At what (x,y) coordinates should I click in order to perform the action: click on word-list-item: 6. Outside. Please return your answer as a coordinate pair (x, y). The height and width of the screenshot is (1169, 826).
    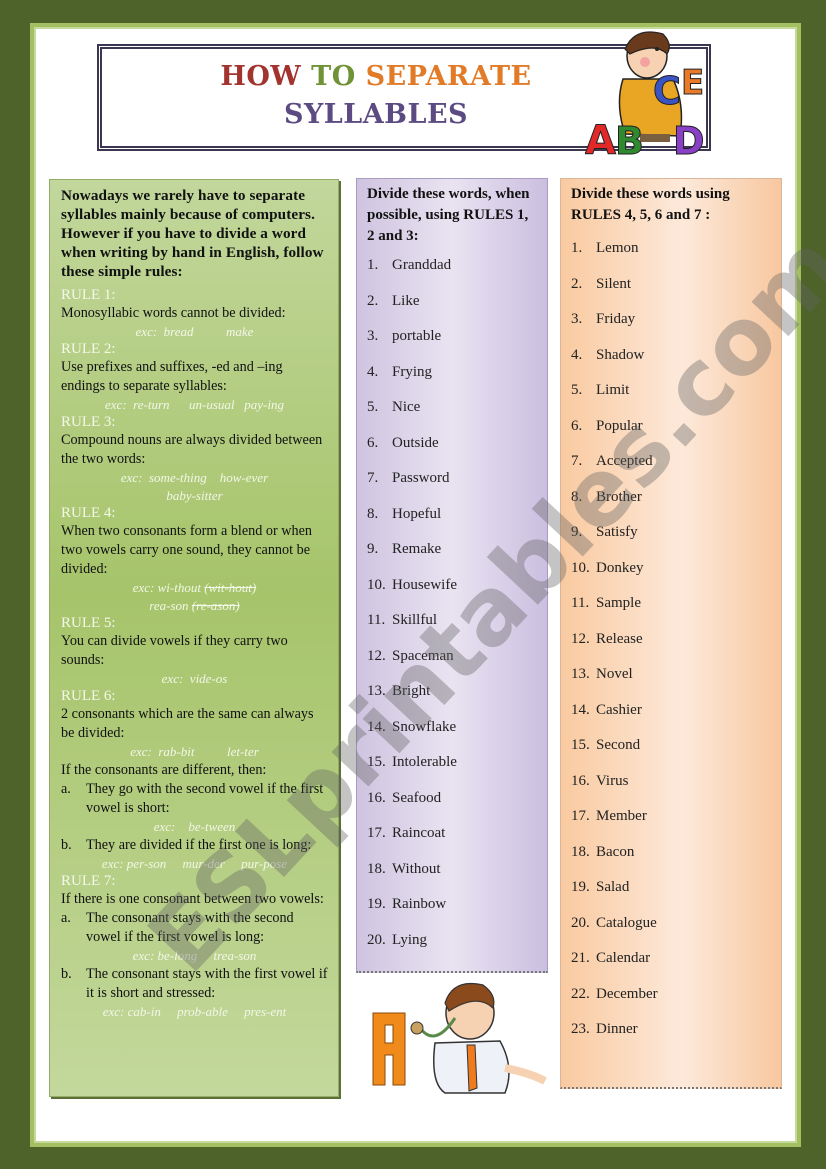
    Looking at the image, I should click on (453, 451).